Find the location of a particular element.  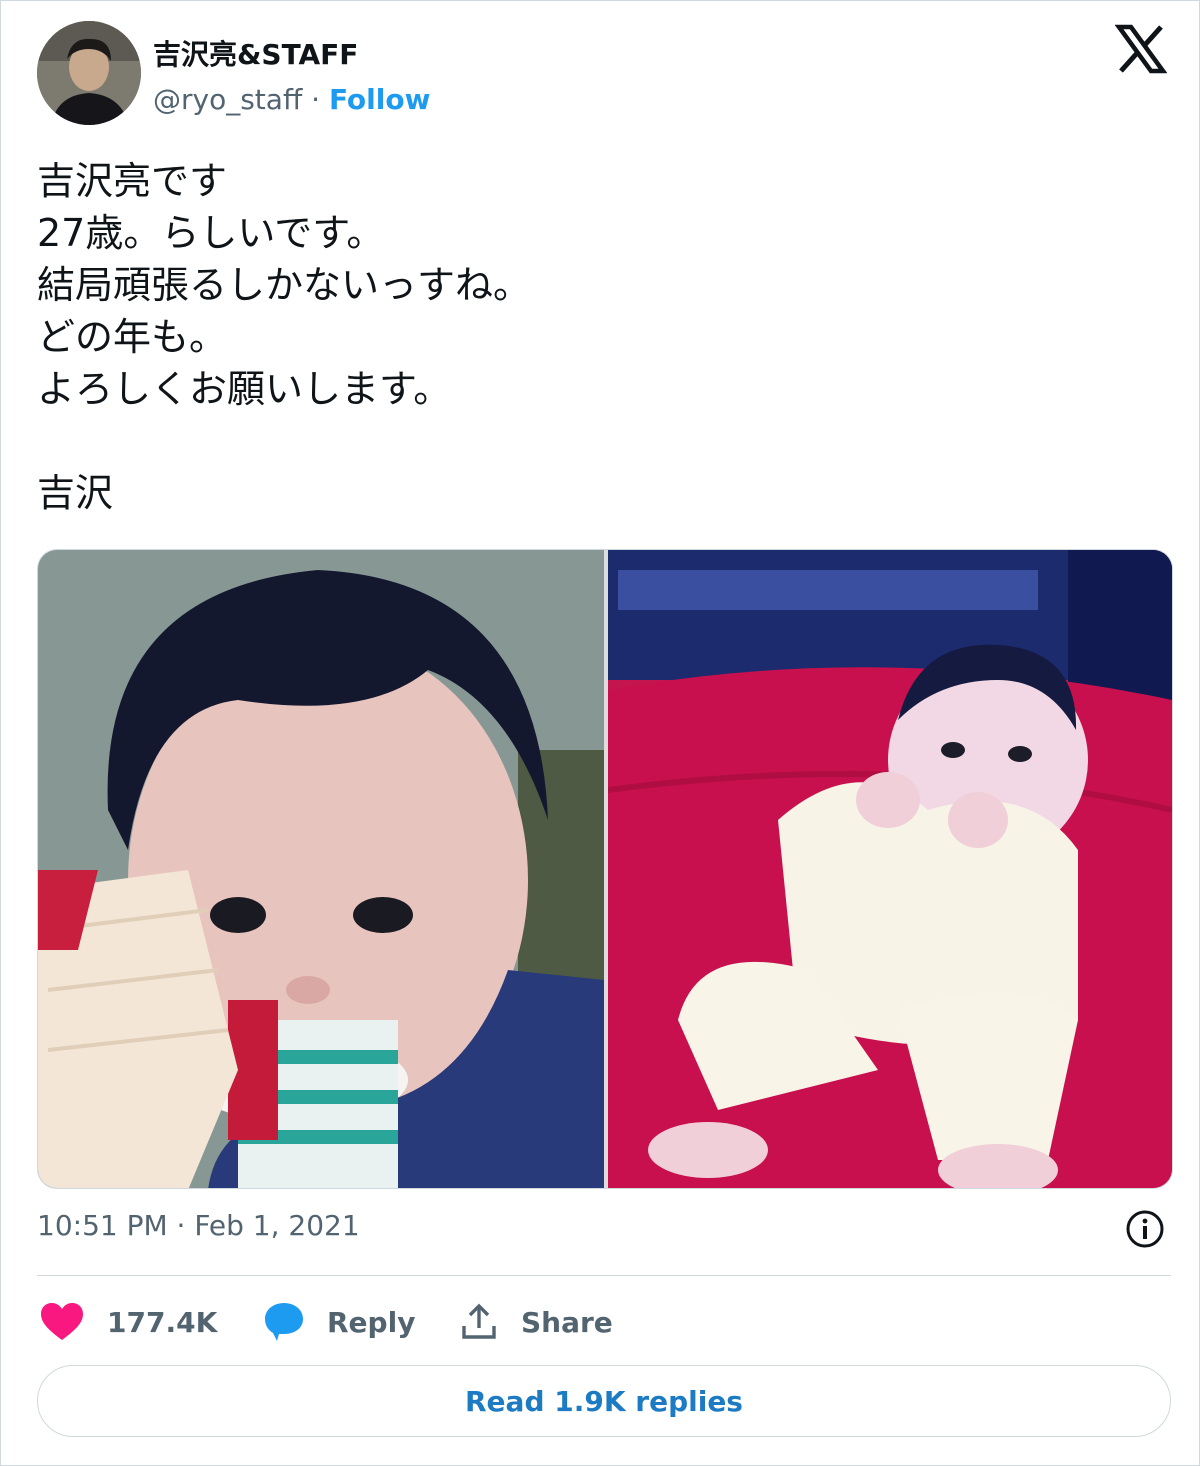

share-button: Share is located at coordinates (536, 1322).